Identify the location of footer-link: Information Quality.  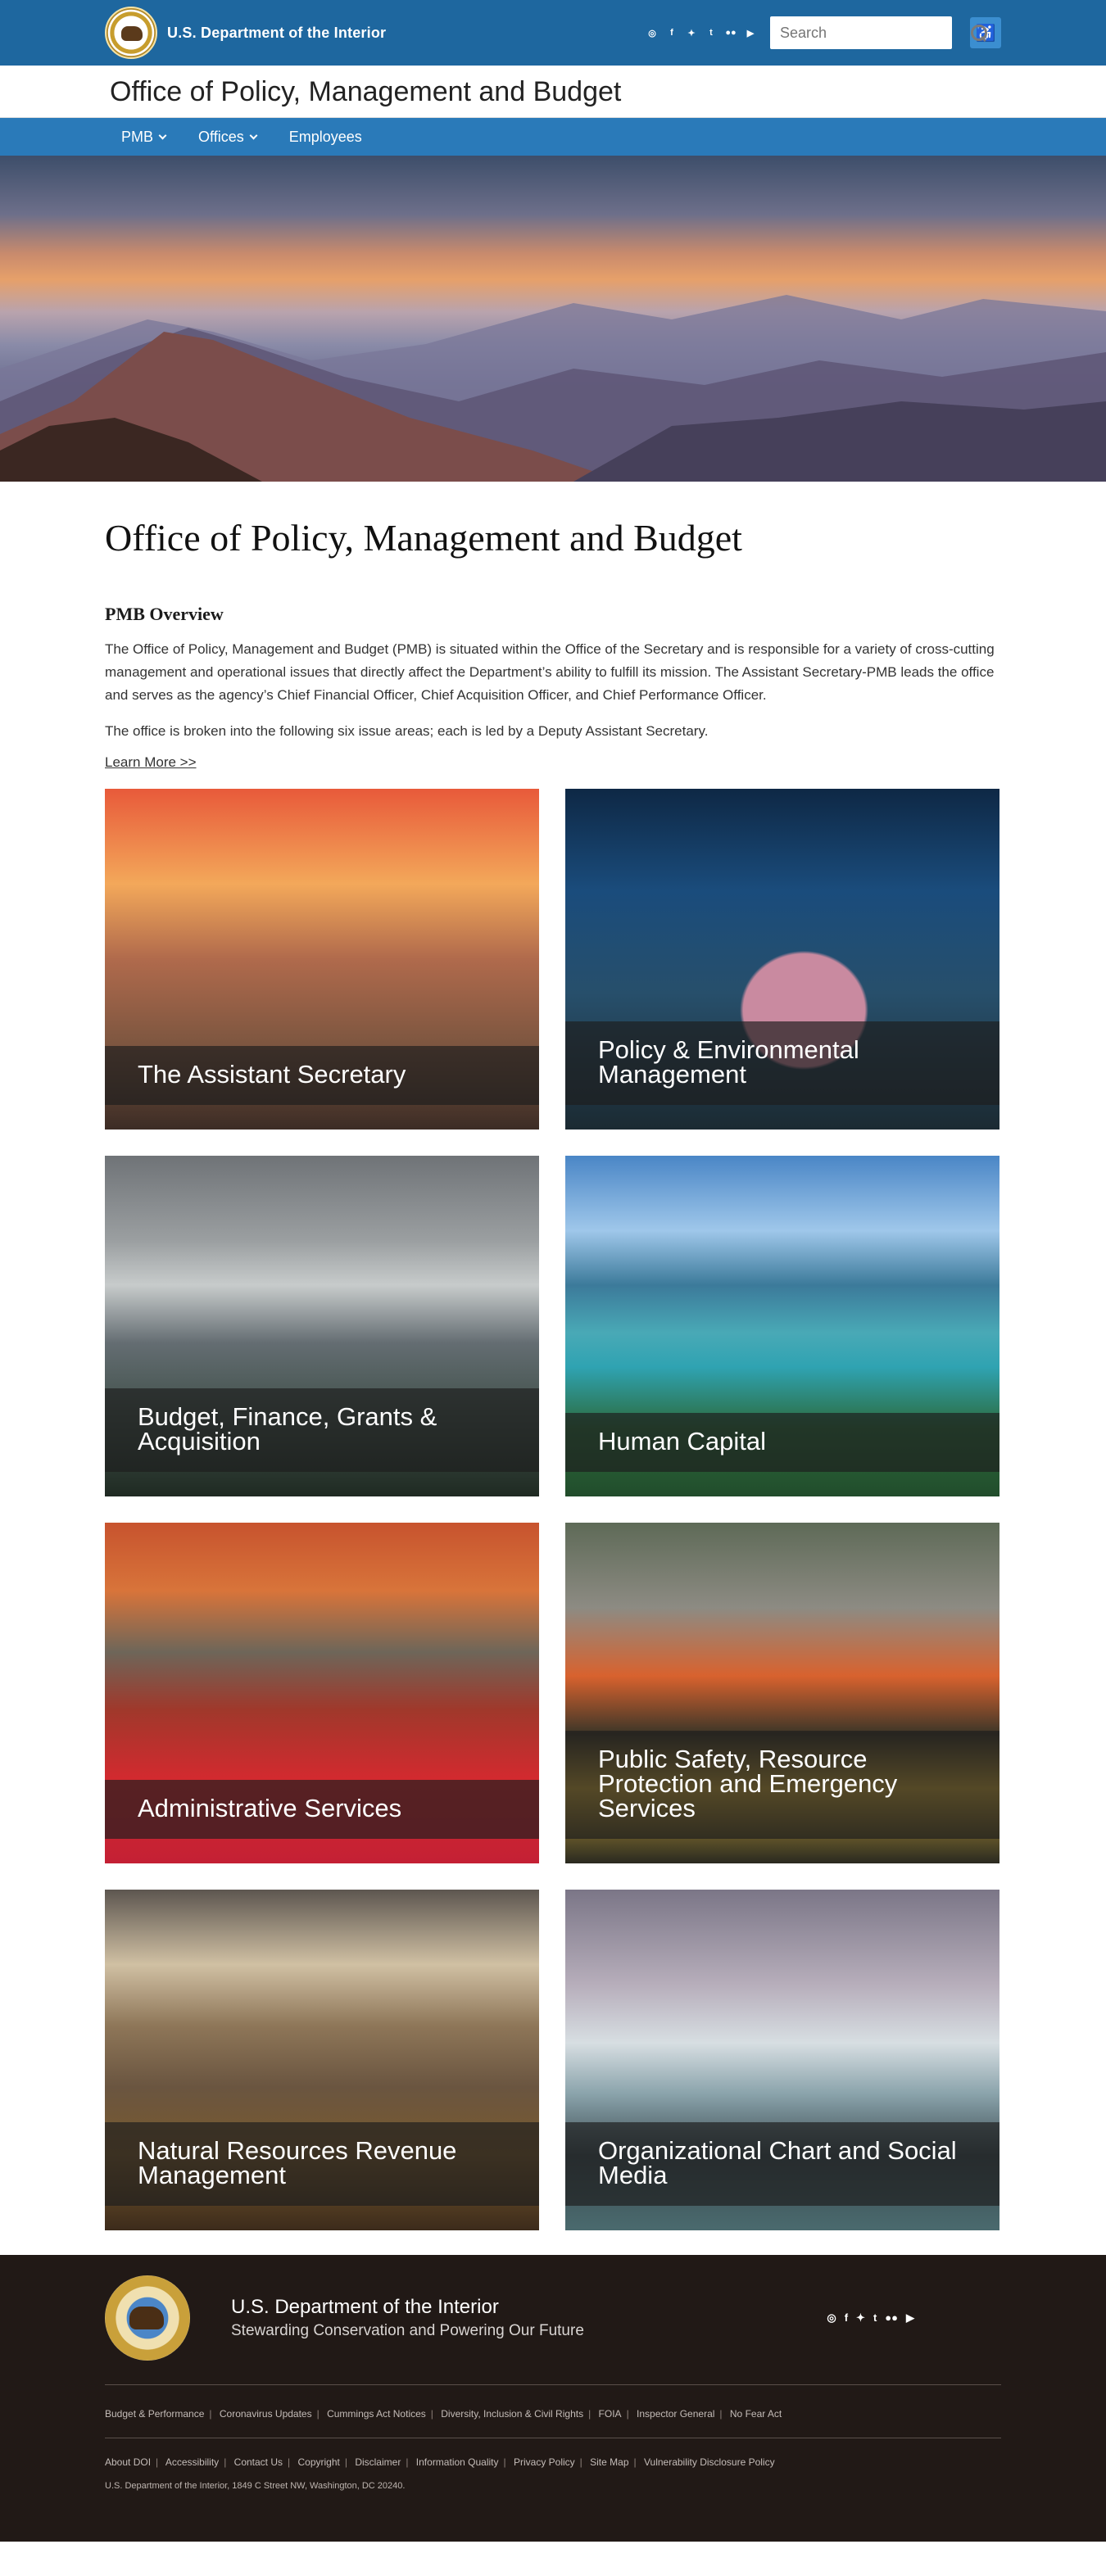
(457, 2462).